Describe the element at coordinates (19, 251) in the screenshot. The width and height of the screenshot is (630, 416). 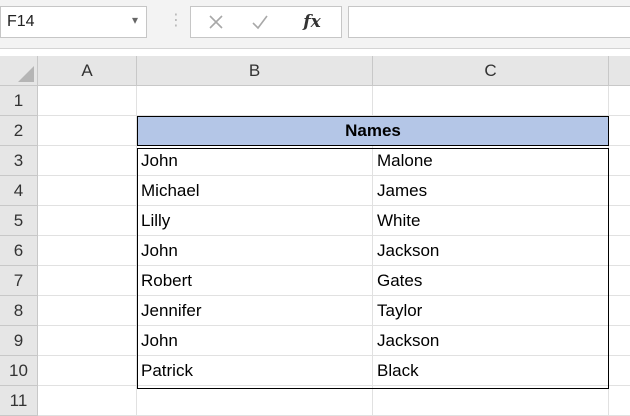
I see `row-header-6: 6` at that location.